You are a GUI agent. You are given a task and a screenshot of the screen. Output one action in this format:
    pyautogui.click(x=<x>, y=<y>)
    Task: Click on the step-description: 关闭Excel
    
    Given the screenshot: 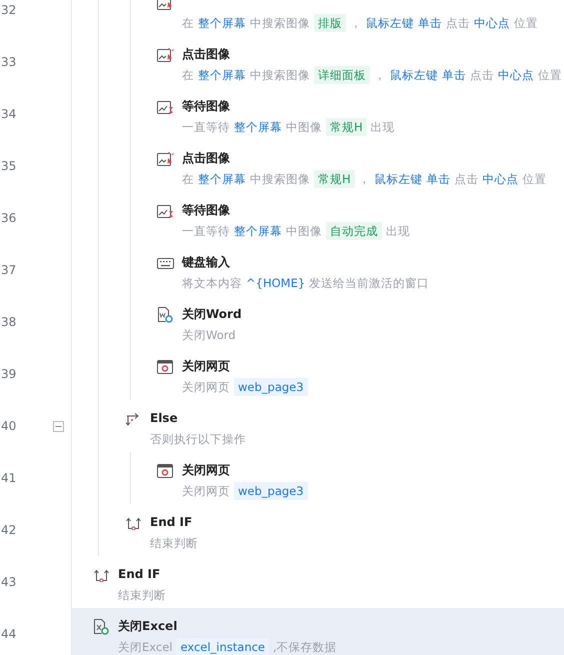 What is the action you would take?
    pyautogui.click(x=145, y=647)
    